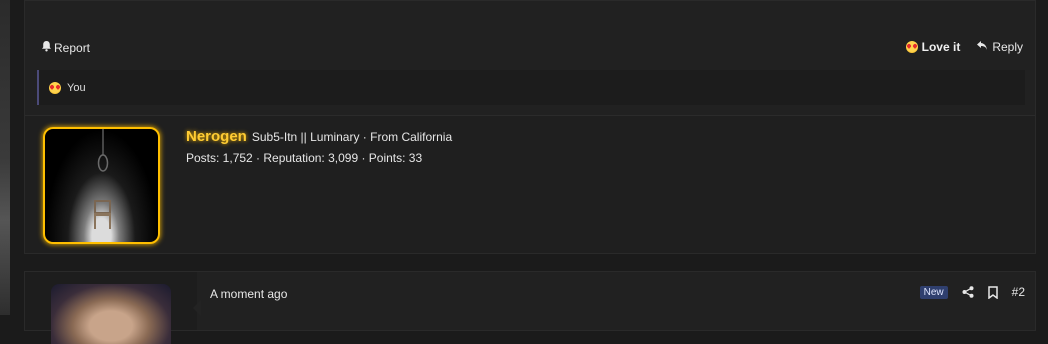 This screenshot has width=1048, height=344. Describe the element at coordinates (46, 47) in the screenshot. I see `bell-icon` at that location.